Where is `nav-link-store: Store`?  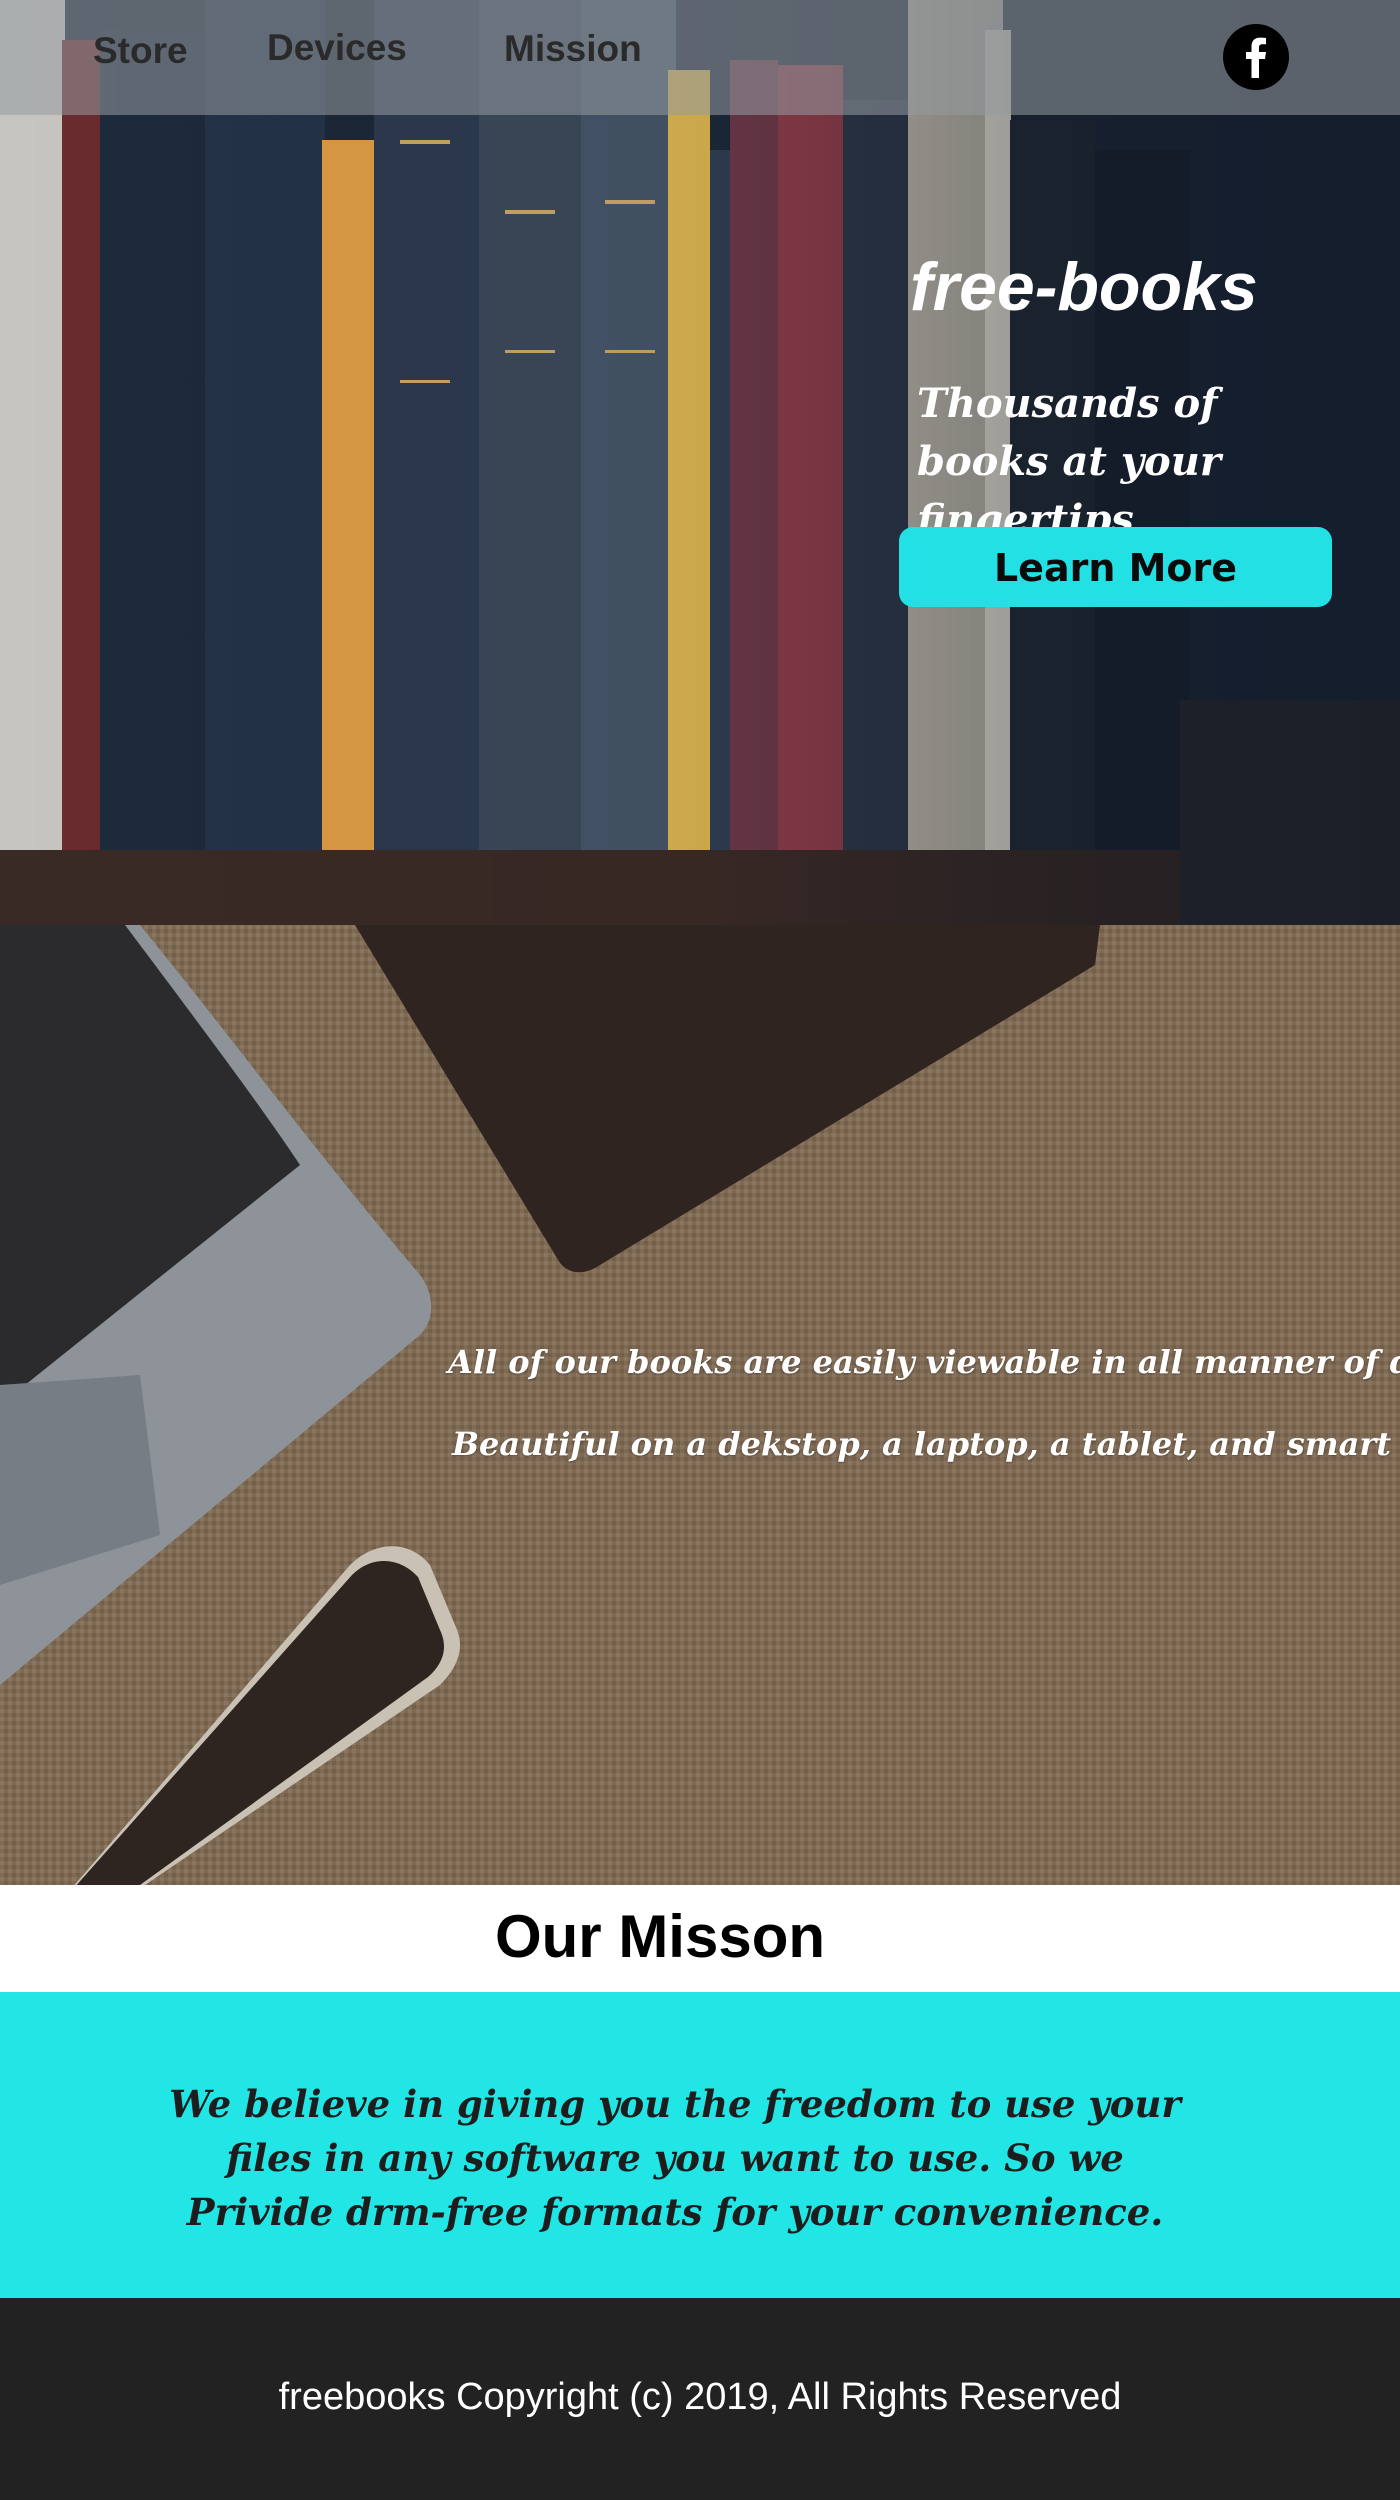 nav-link-store: Store is located at coordinates (140, 51).